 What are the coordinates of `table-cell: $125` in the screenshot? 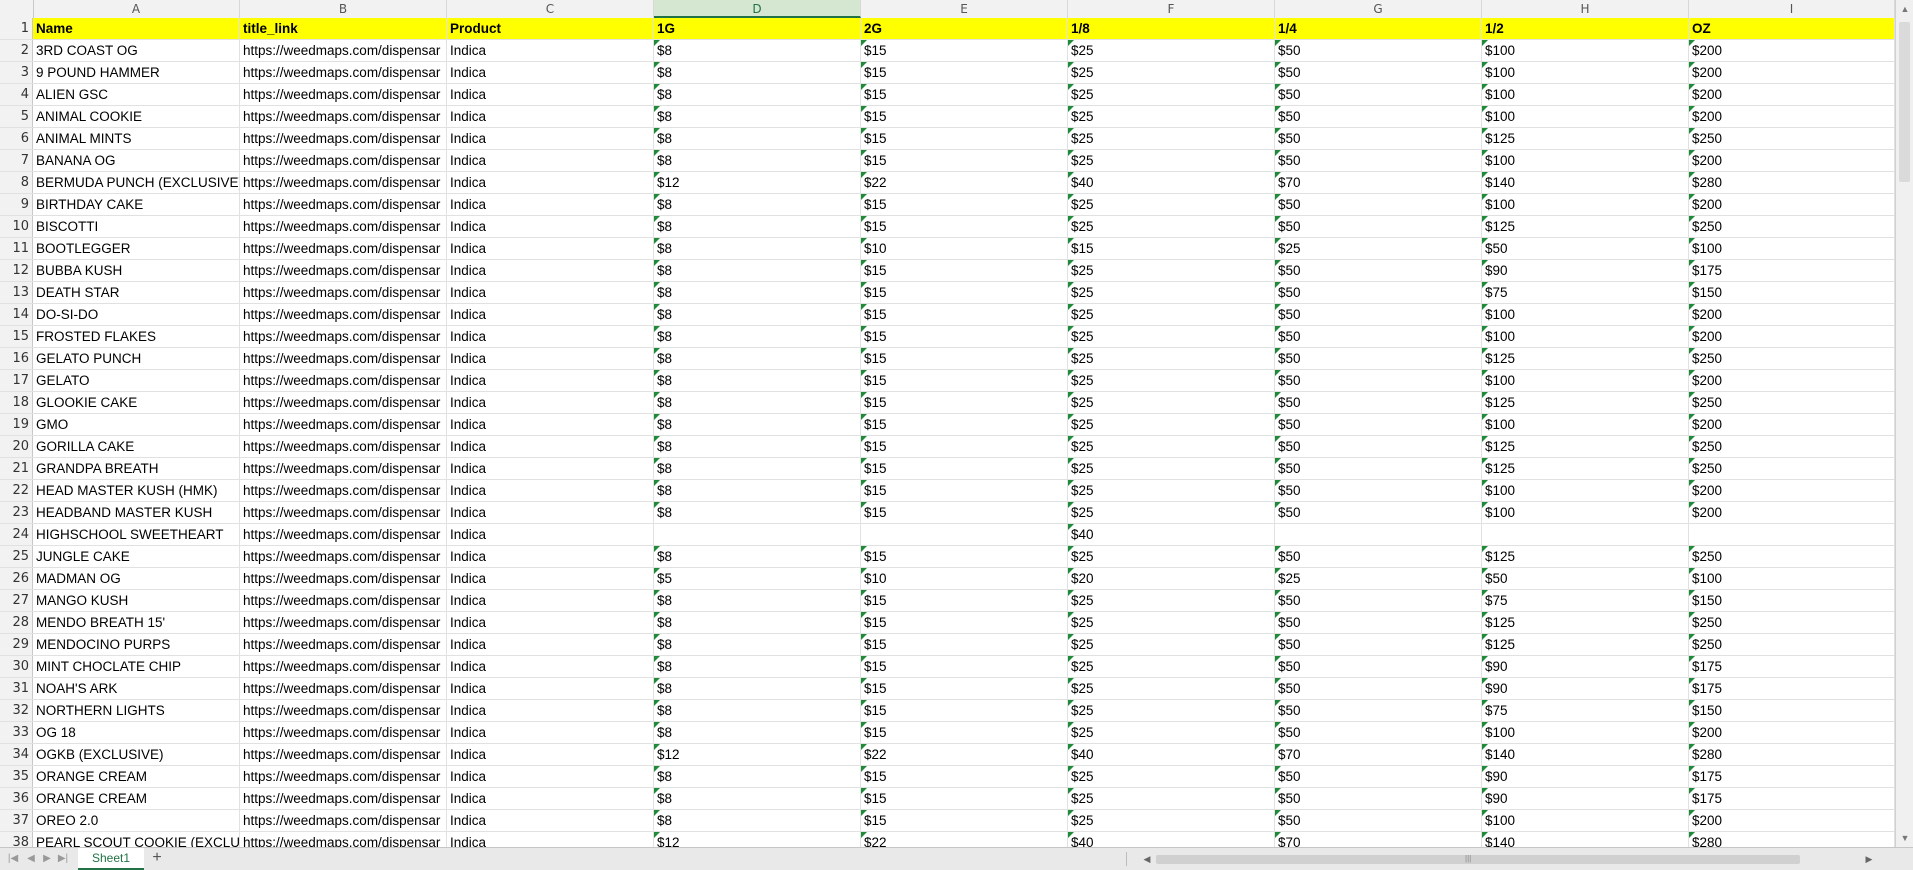 It's located at (1585, 226).